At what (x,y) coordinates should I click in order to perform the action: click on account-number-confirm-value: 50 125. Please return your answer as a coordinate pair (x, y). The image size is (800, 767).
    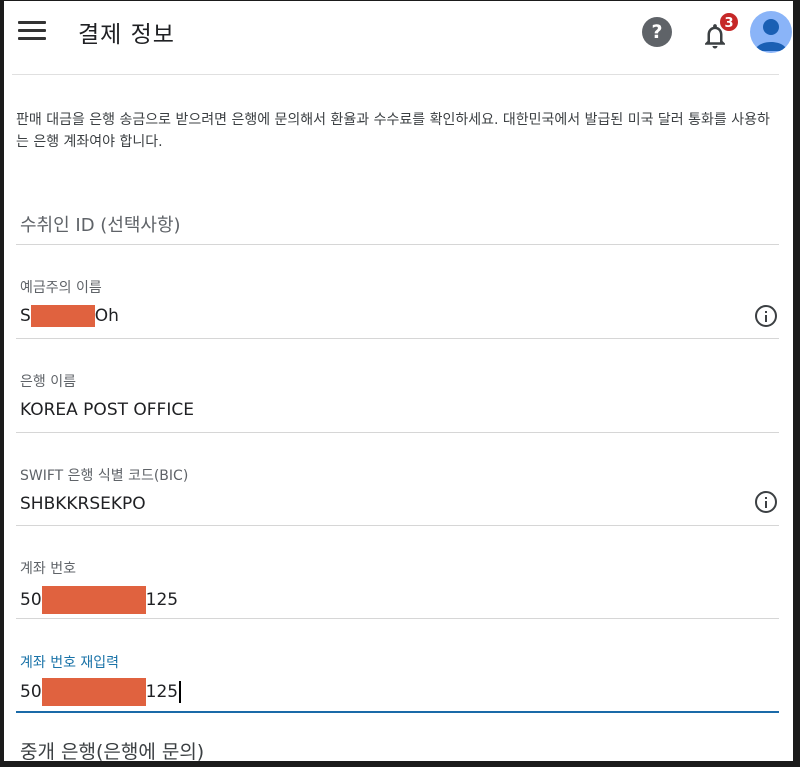
    Looking at the image, I should click on (101, 692).